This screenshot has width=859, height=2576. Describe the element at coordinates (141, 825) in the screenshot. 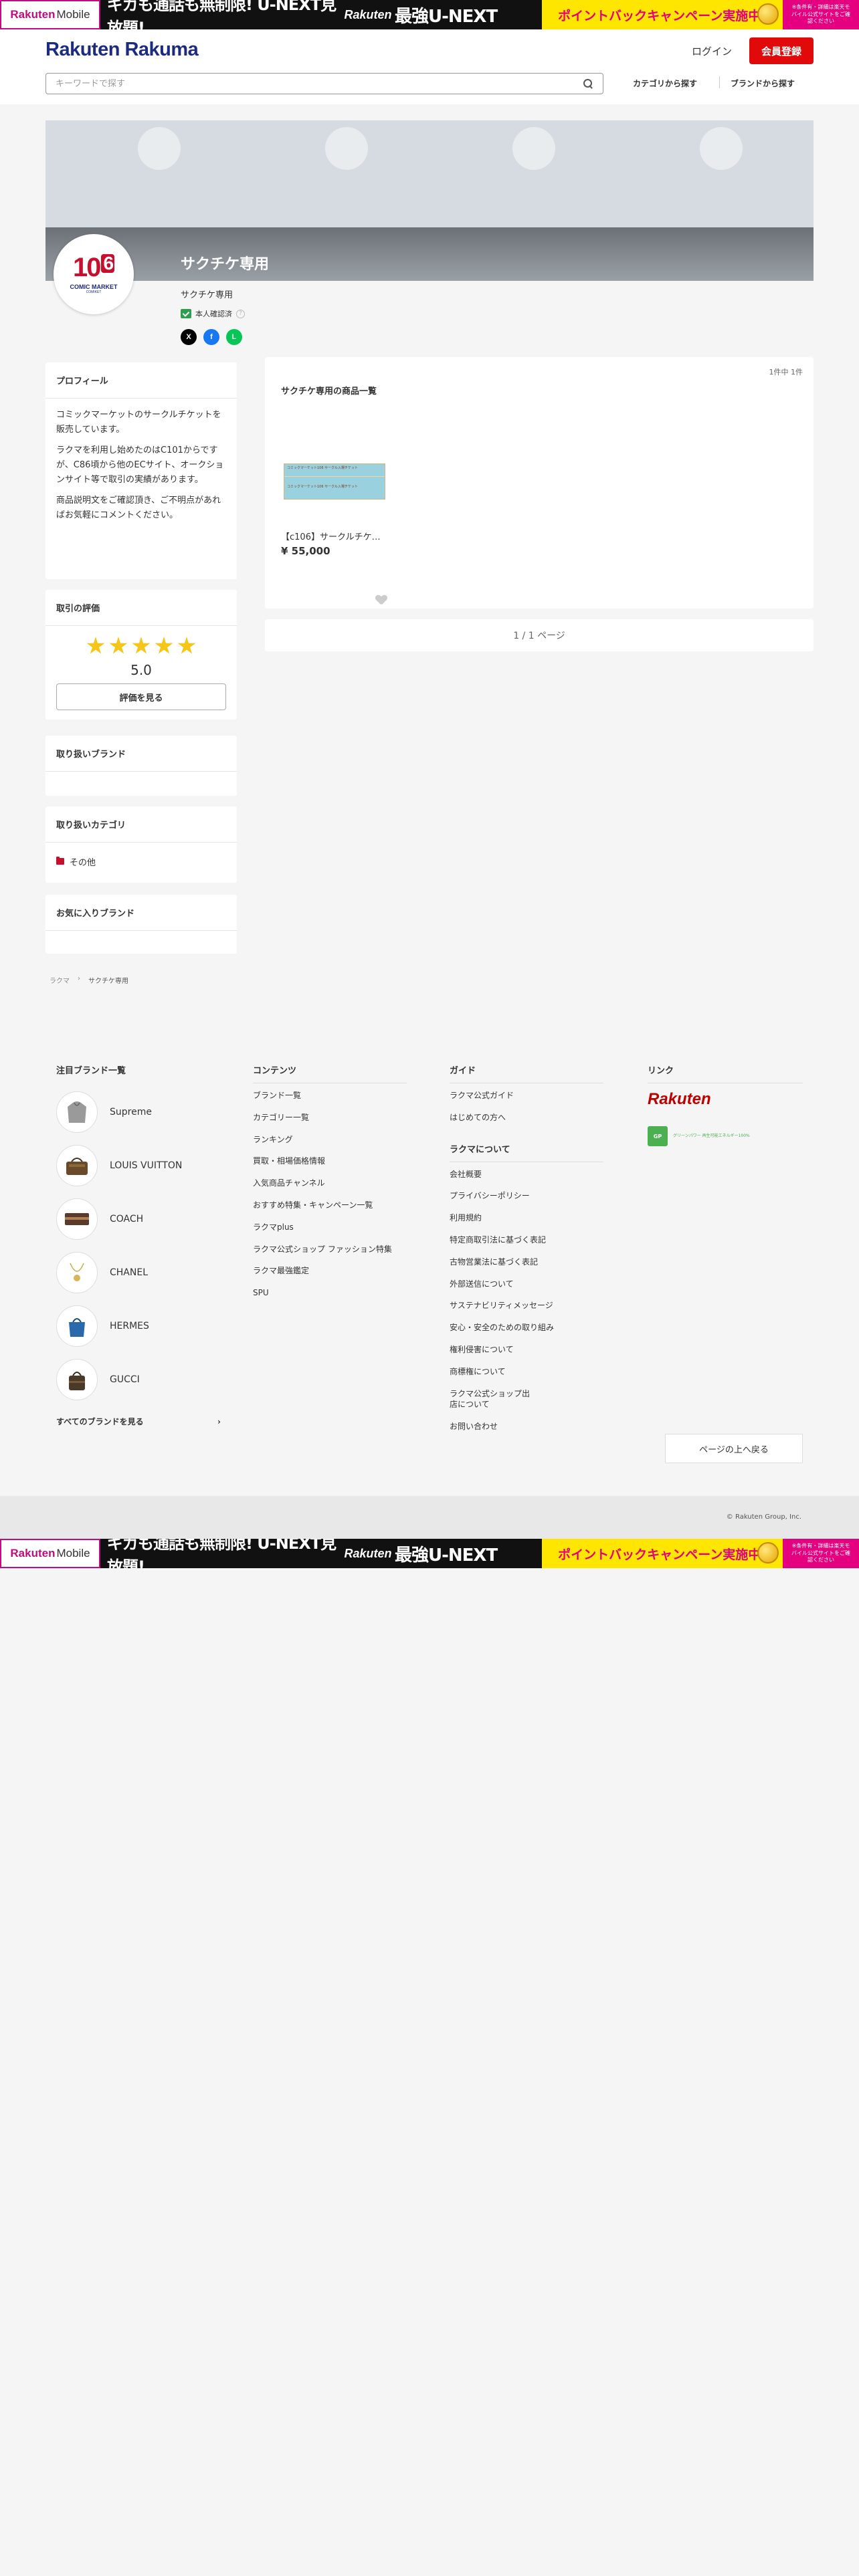

I see `categories-title: 取り扱いカテゴリ` at that location.